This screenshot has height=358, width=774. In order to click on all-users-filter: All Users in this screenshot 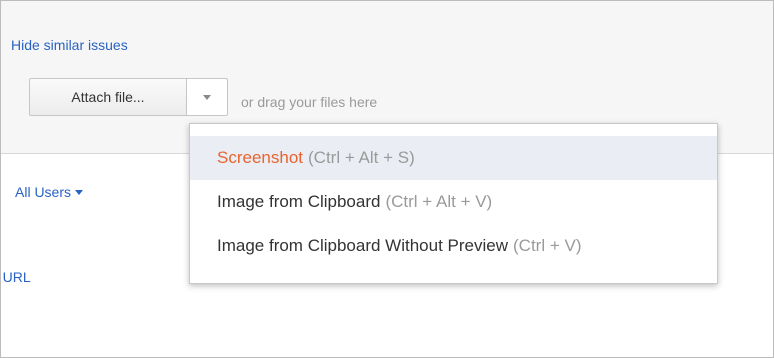, I will do `click(49, 192)`.